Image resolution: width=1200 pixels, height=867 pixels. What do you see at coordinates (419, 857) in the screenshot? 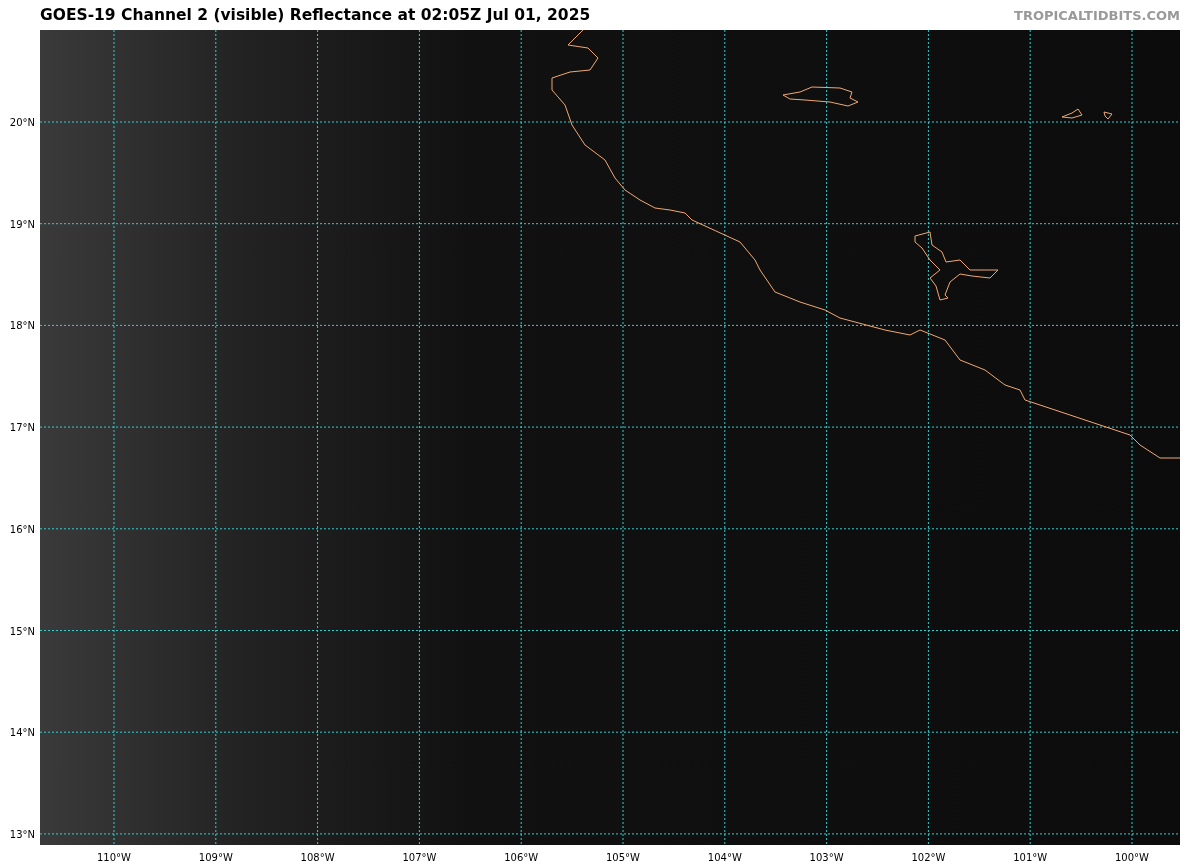
I see `longitude-label: 107°W` at bounding box center [419, 857].